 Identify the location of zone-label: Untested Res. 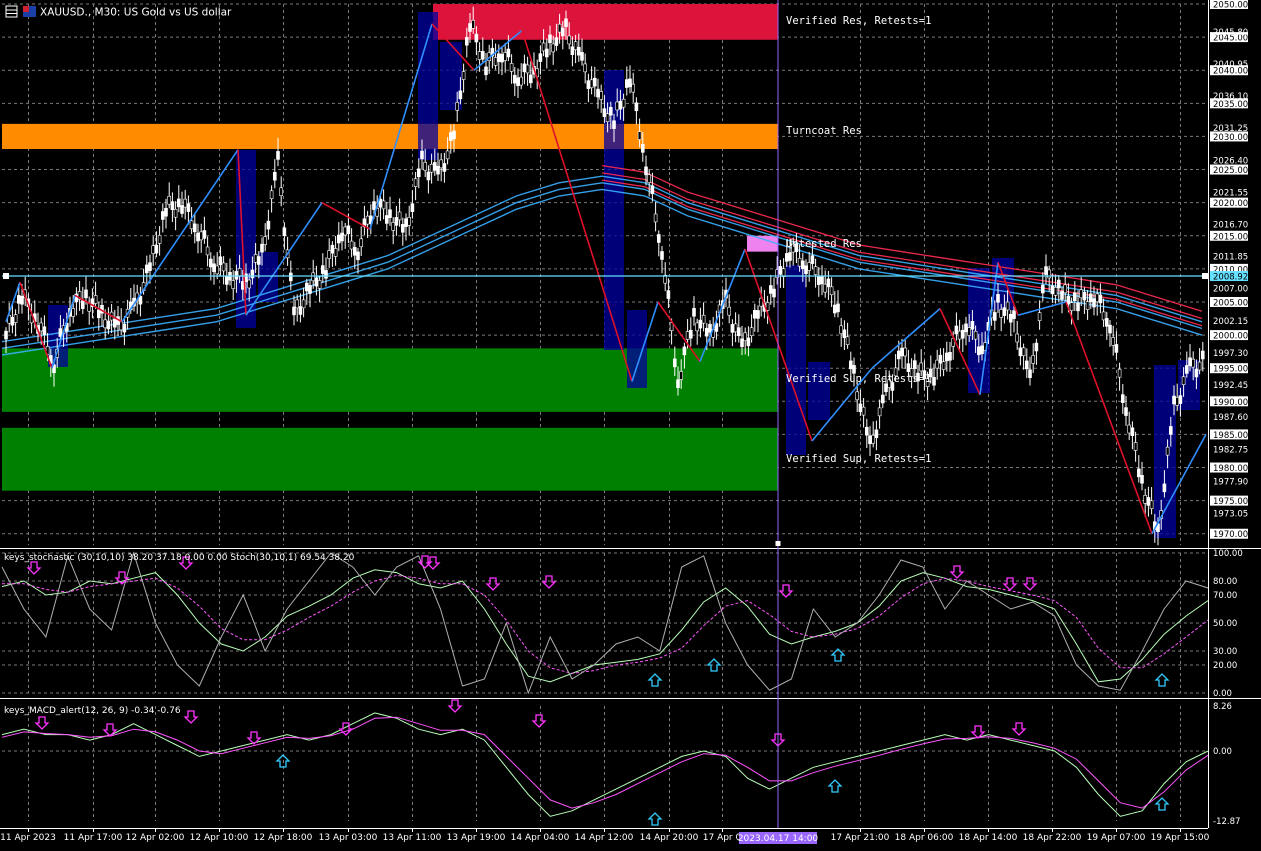
(824, 244).